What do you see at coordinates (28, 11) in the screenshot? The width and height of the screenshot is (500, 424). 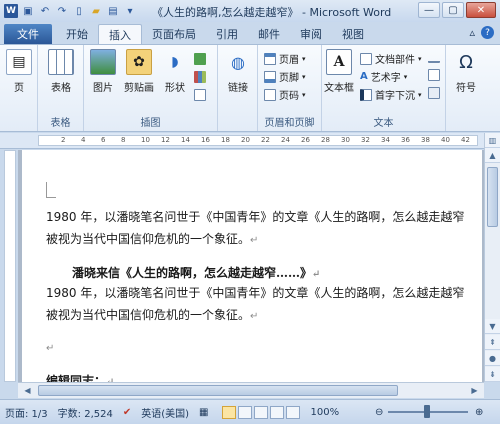 I see `save-icon: ▣` at bounding box center [28, 11].